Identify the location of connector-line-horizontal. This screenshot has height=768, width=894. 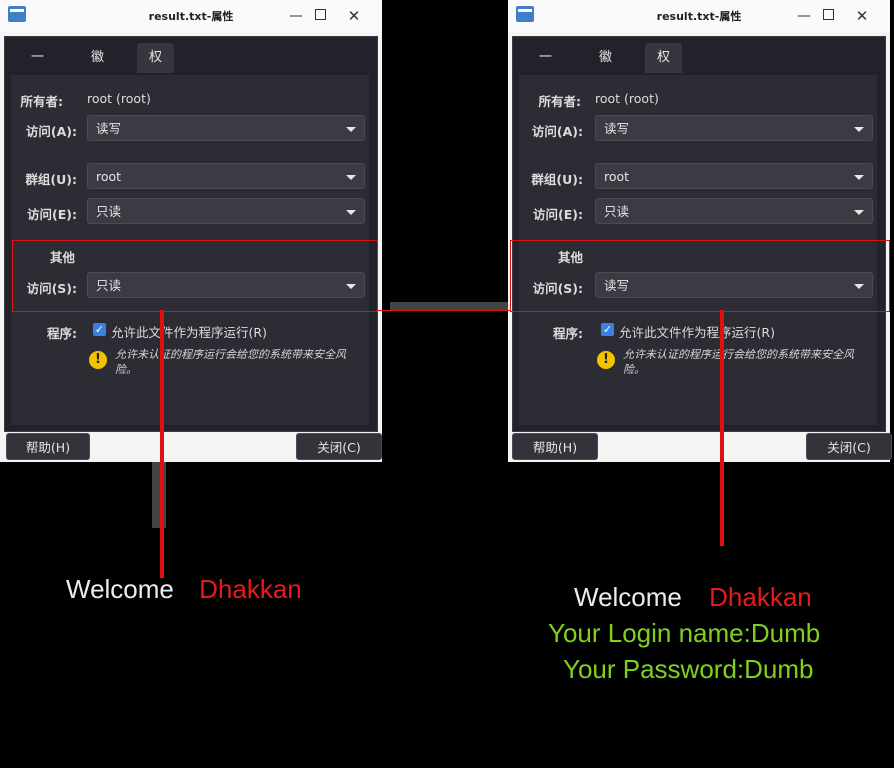
(443, 310).